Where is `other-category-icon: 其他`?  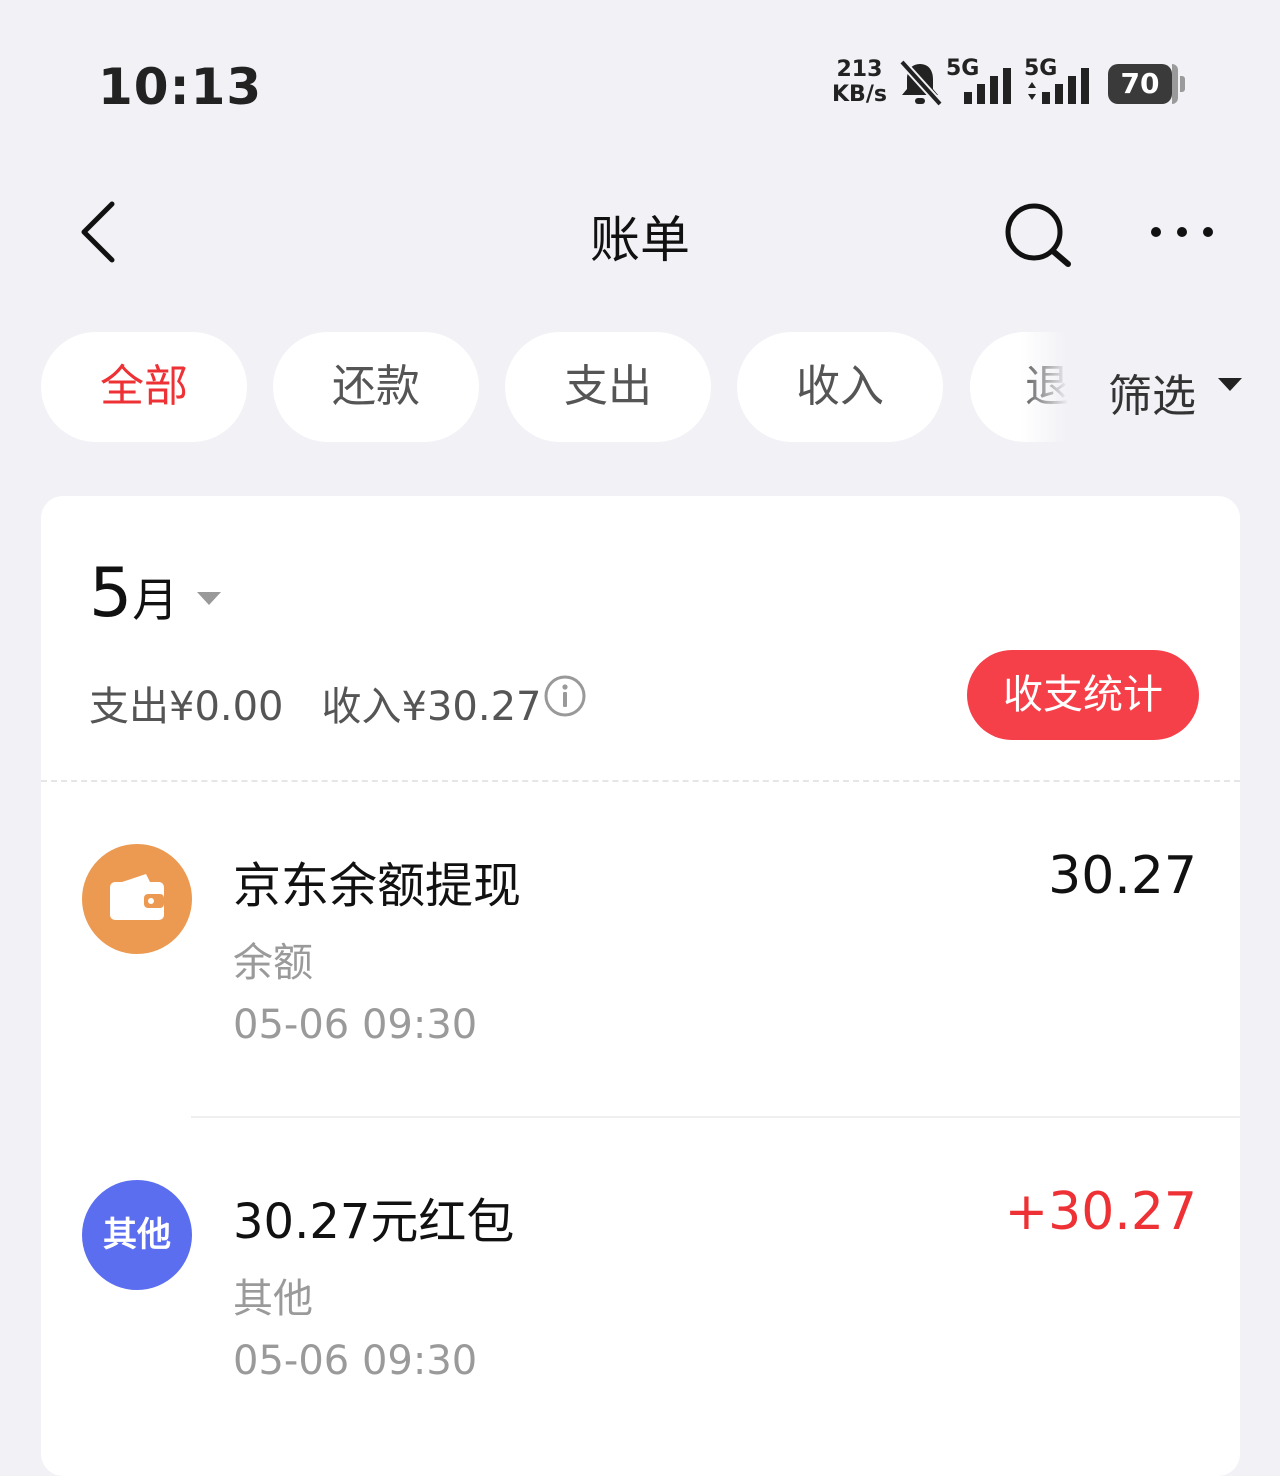 other-category-icon: 其他 is located at coordinates (137, 1235).